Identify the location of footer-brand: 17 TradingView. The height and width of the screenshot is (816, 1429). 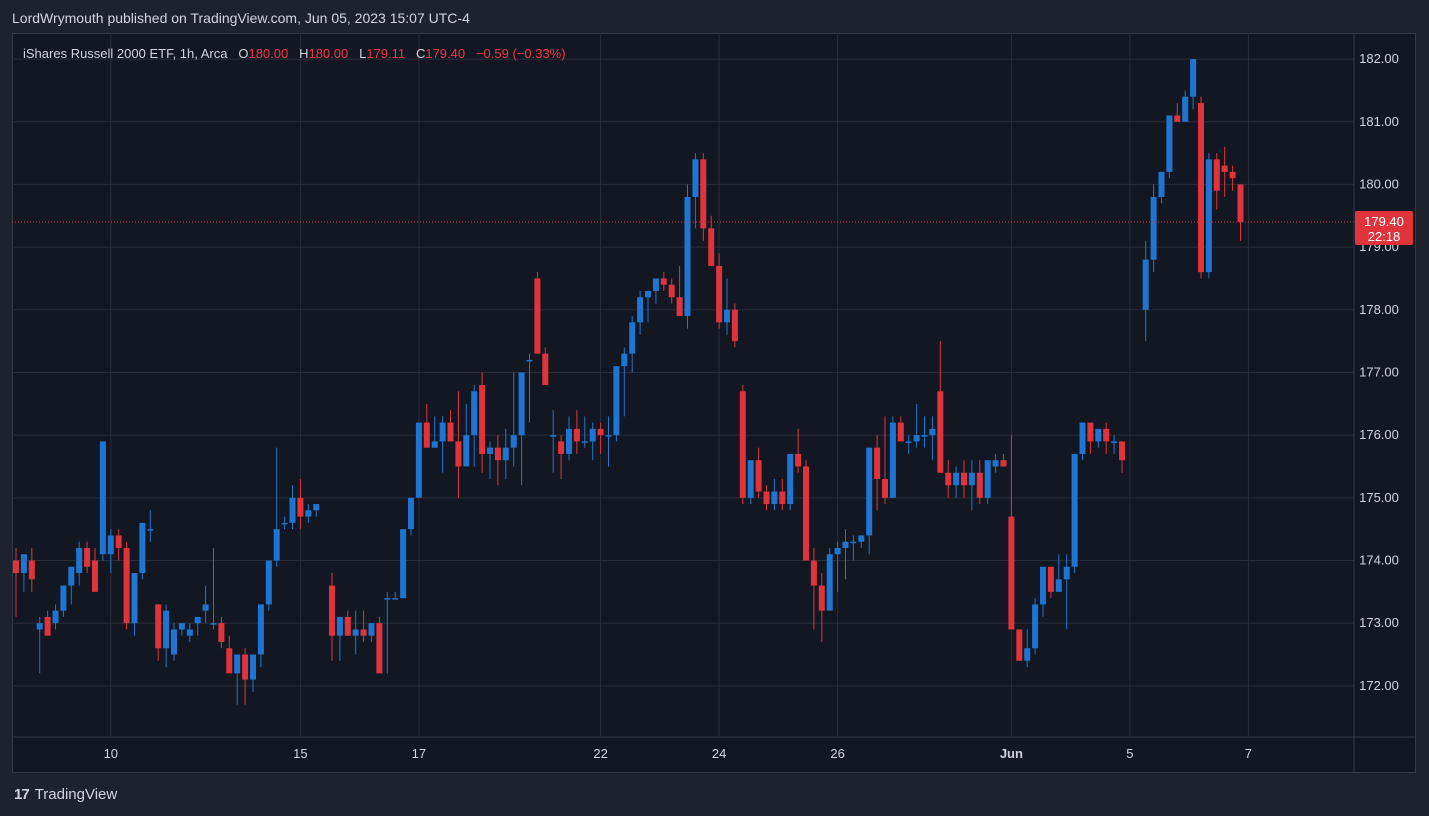
(65, 794).